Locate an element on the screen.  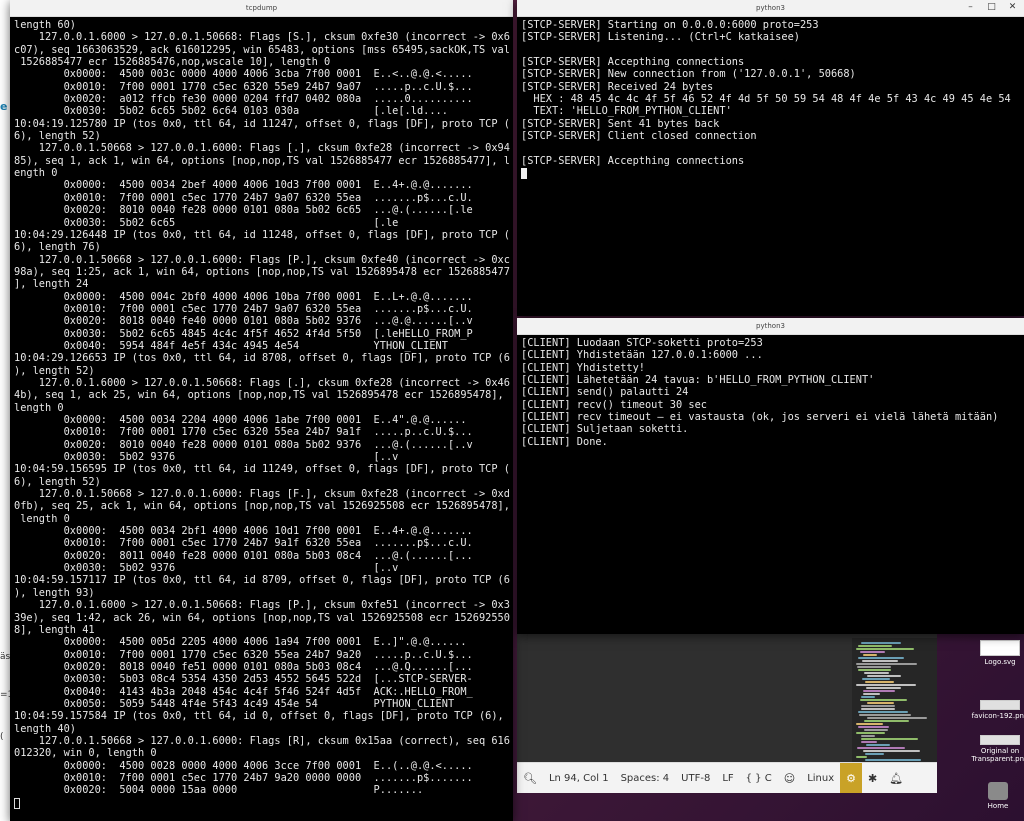
zoom-icon: 🔍︎ is located at coordinates (530, 778).